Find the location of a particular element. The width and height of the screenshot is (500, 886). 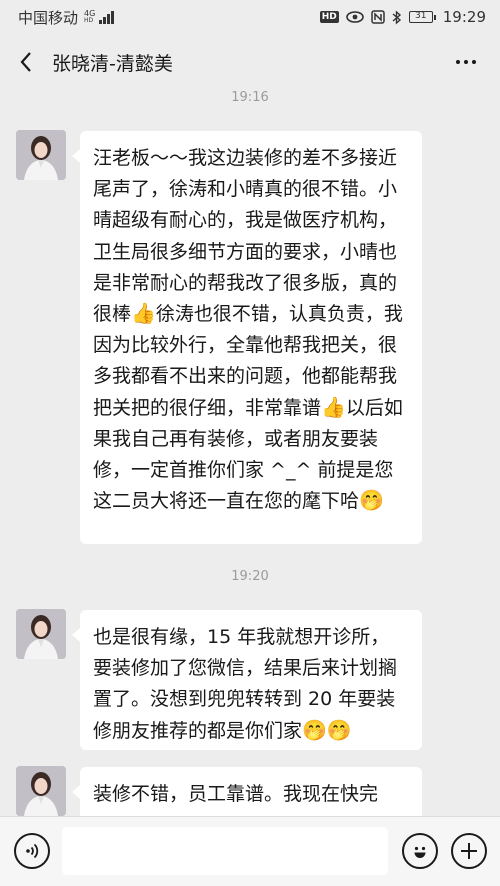

carrier-label: 中国移动 is located at coordinates (48, 17).